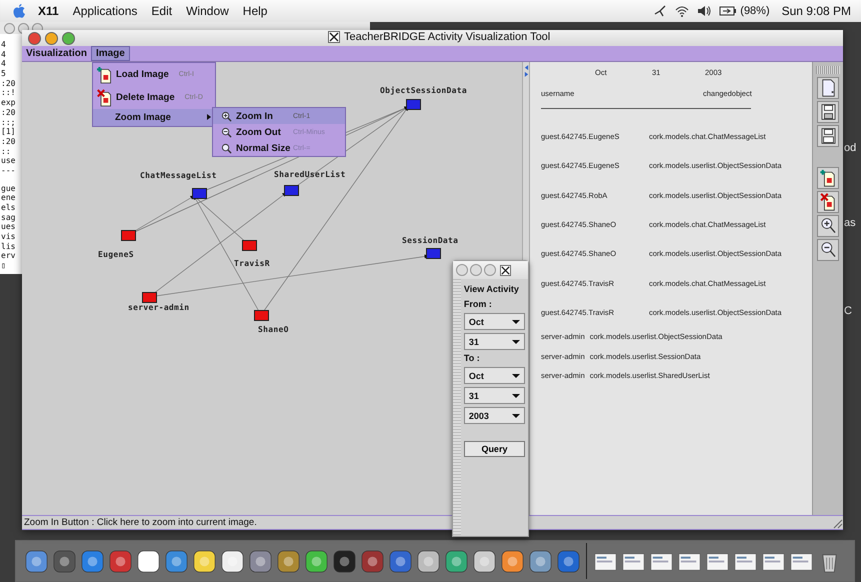 The width and height of the screenshot is (861, 582). I want to click on save-as-button, so click(828, 136).